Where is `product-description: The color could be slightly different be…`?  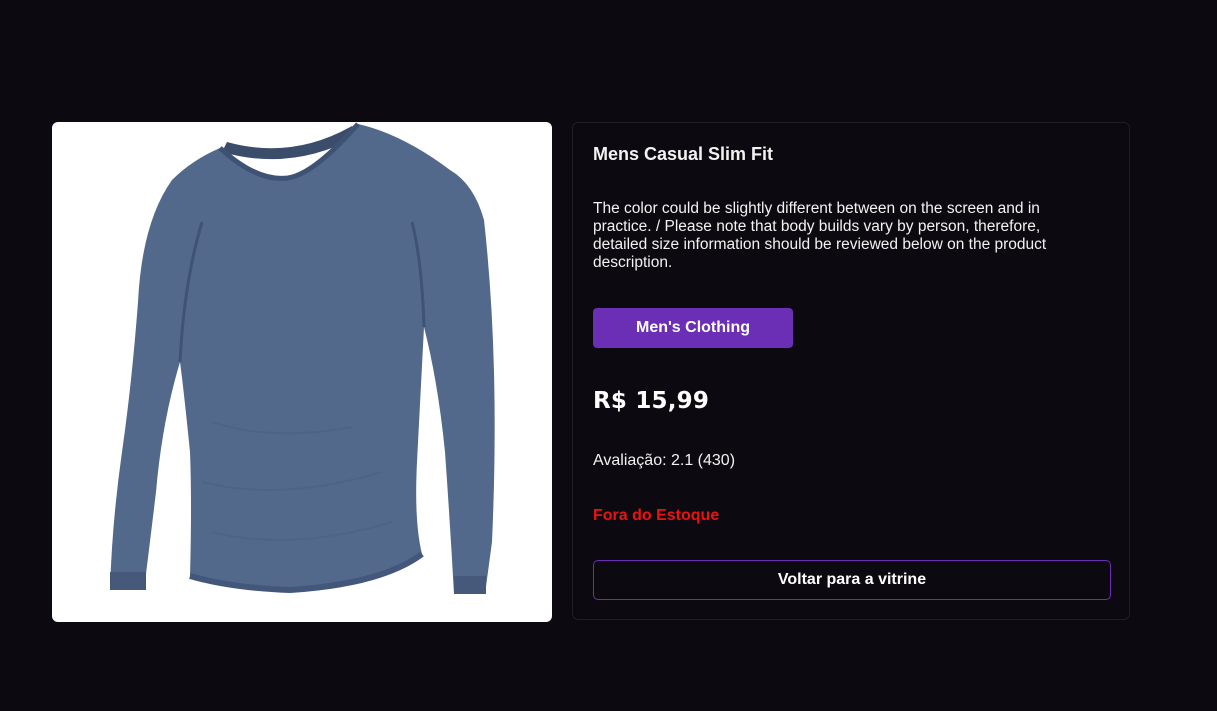
product-description: The color could be slightly different be… is located at coordinates (820, 235).